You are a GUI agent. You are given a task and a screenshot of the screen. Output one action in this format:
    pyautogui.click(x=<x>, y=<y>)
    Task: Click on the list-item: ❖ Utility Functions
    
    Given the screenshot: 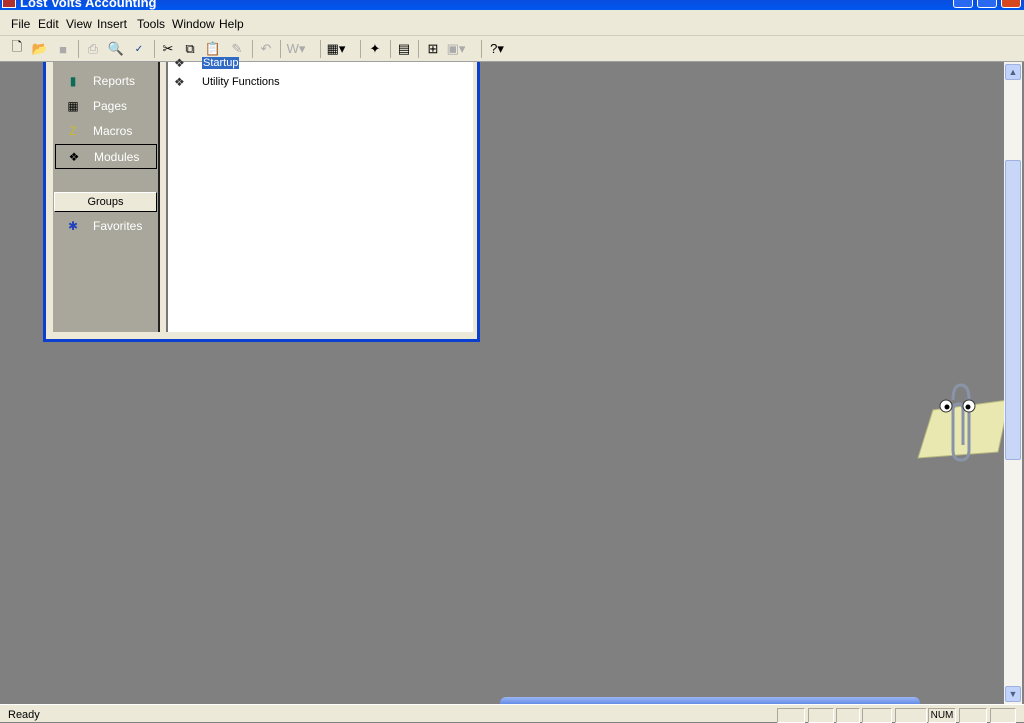 What is the action you would take?
    pyautogui.click(x=227, y=82)
    